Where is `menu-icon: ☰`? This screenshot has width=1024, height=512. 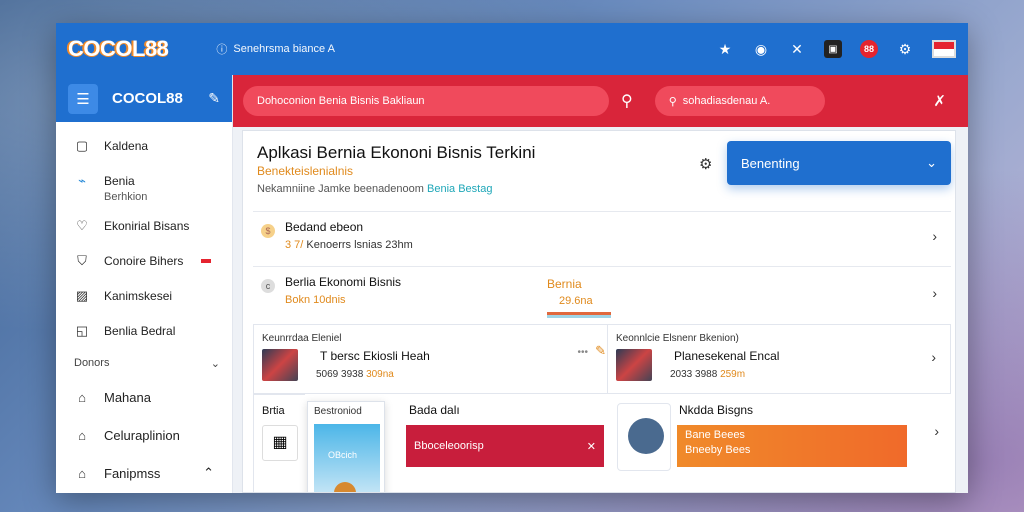
menu-icon: ☰ is located at coordinates (83, 98).